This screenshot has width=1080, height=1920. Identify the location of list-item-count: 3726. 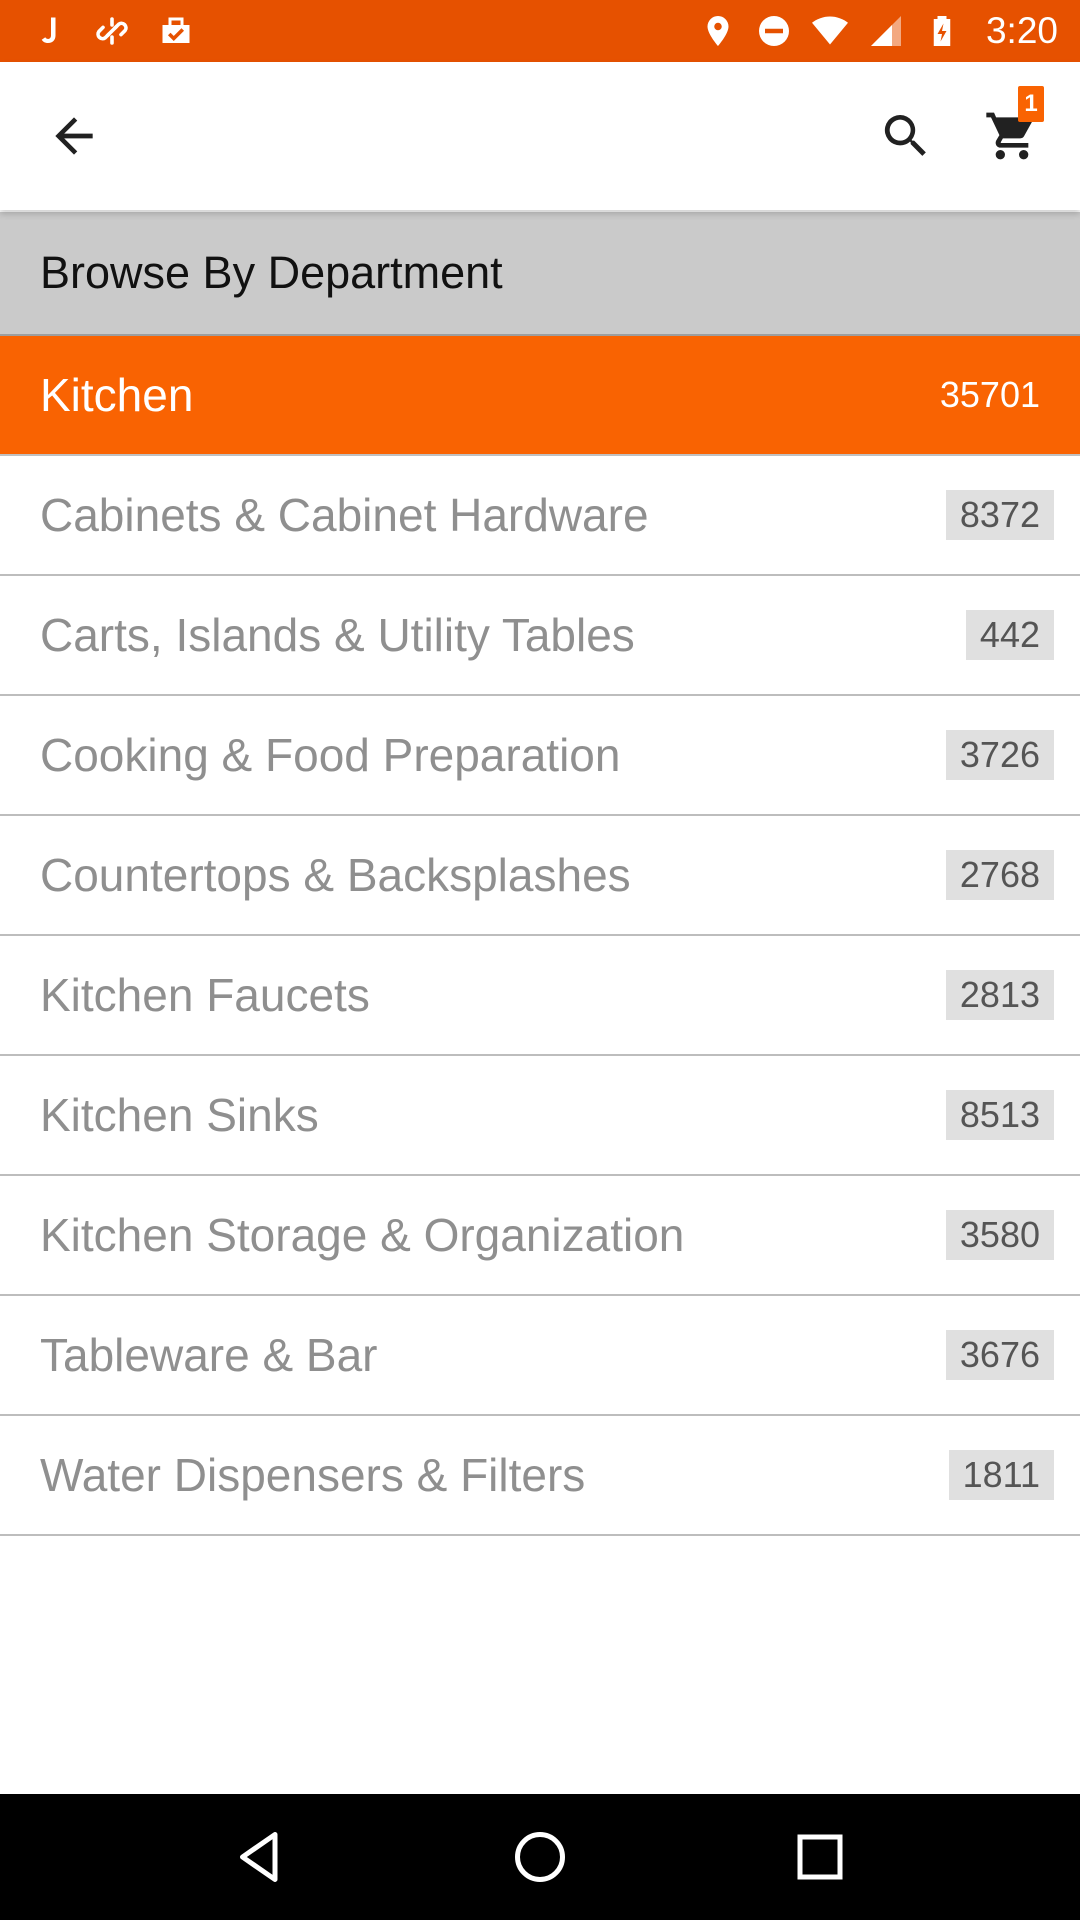
(999, 755).